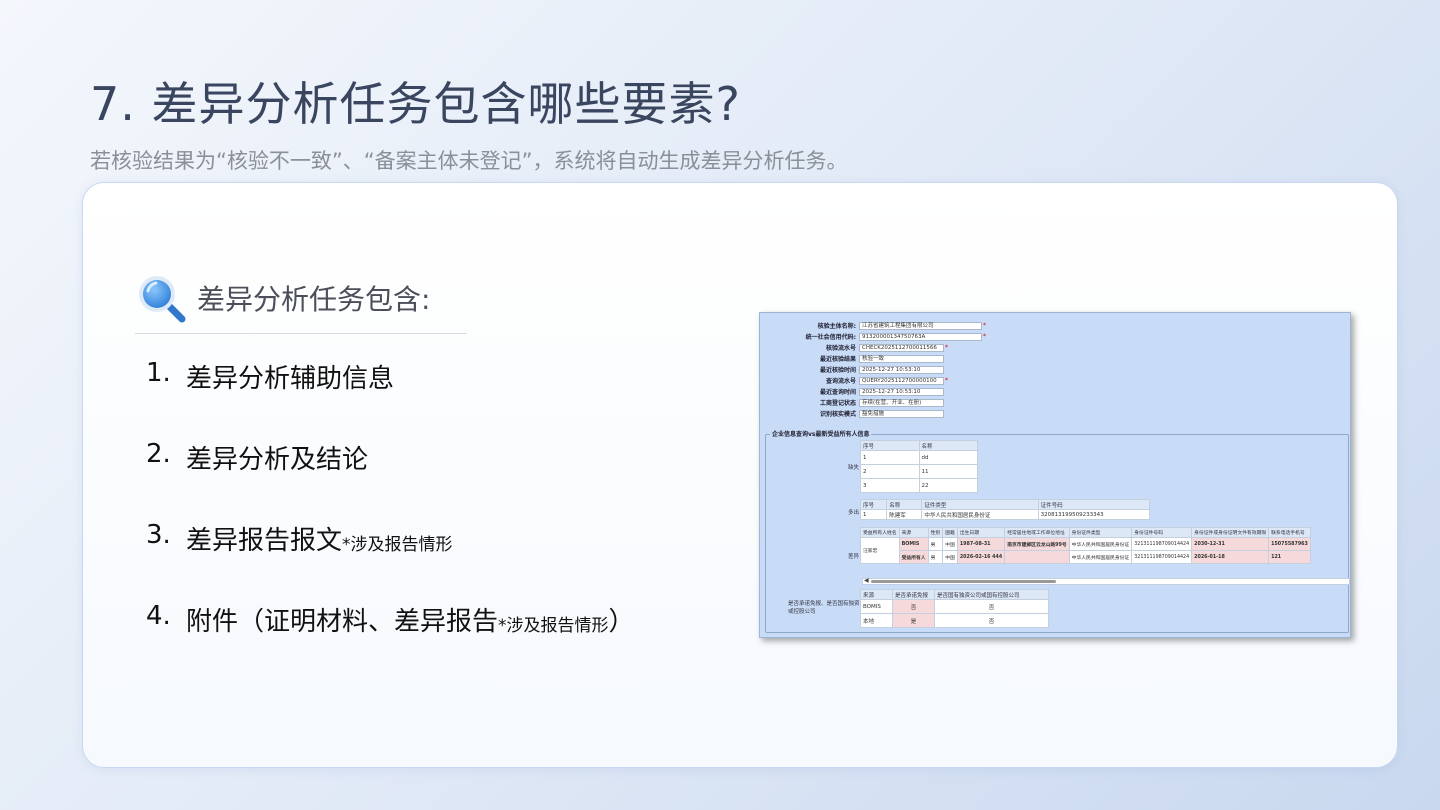  I want to click on field-value: 豁免措施, so click(901, 413).